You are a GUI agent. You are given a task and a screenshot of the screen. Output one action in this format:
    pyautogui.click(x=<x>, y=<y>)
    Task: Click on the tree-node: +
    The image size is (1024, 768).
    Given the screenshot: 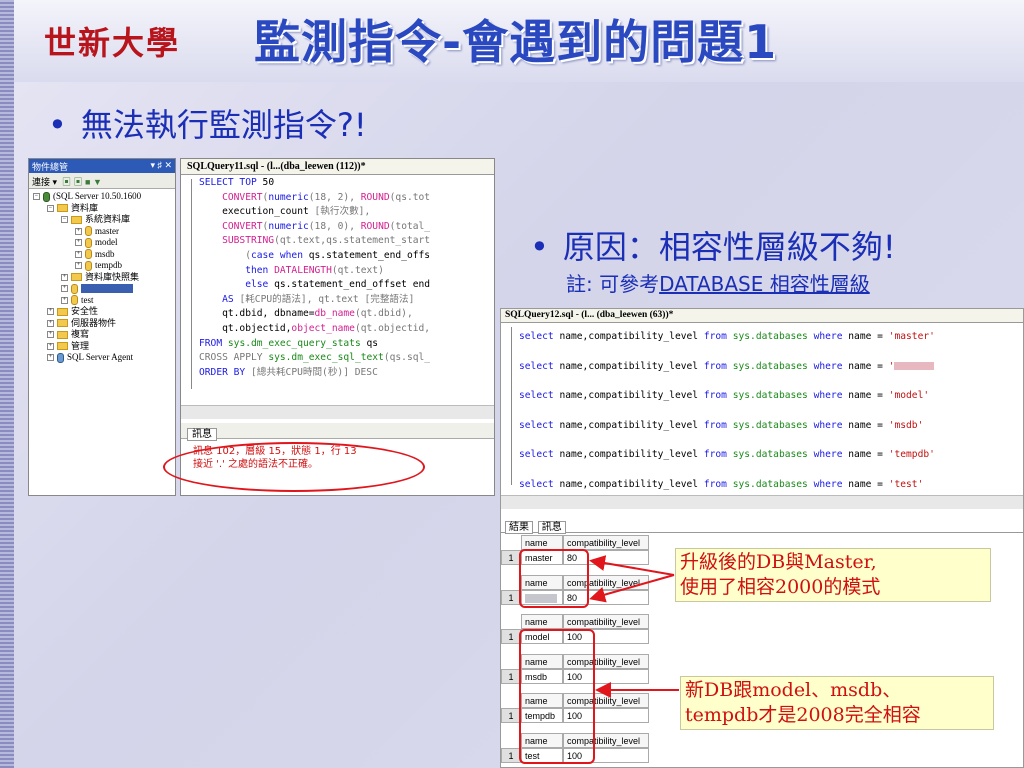 What is the action you would take?
    pyautogui.click(x=102, y=289)
    